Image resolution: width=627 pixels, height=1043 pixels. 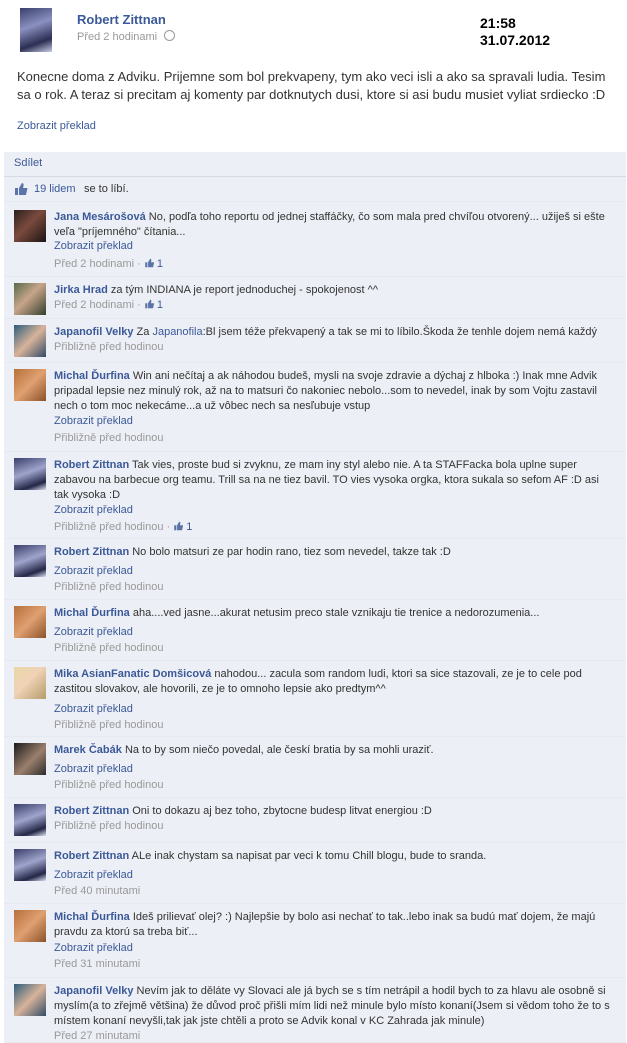 I want to click on comment-text-prefix: Za, so click(x=144, y=332).